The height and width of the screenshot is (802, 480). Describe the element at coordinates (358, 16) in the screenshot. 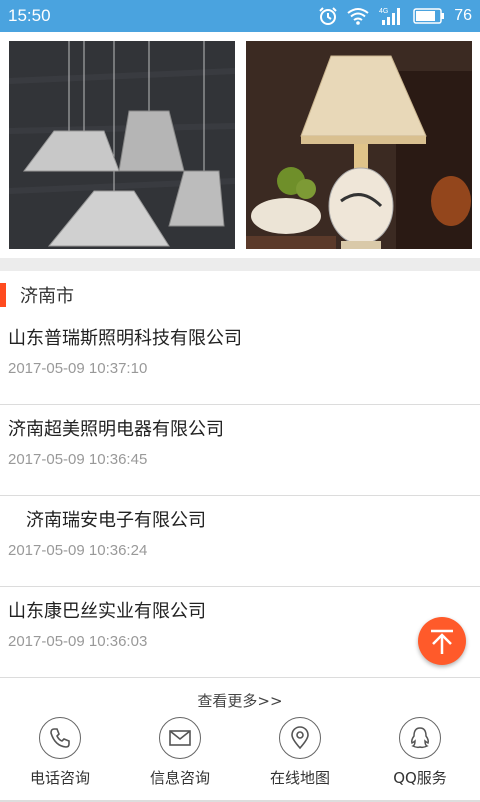

I see `wifi-icon` at that location.